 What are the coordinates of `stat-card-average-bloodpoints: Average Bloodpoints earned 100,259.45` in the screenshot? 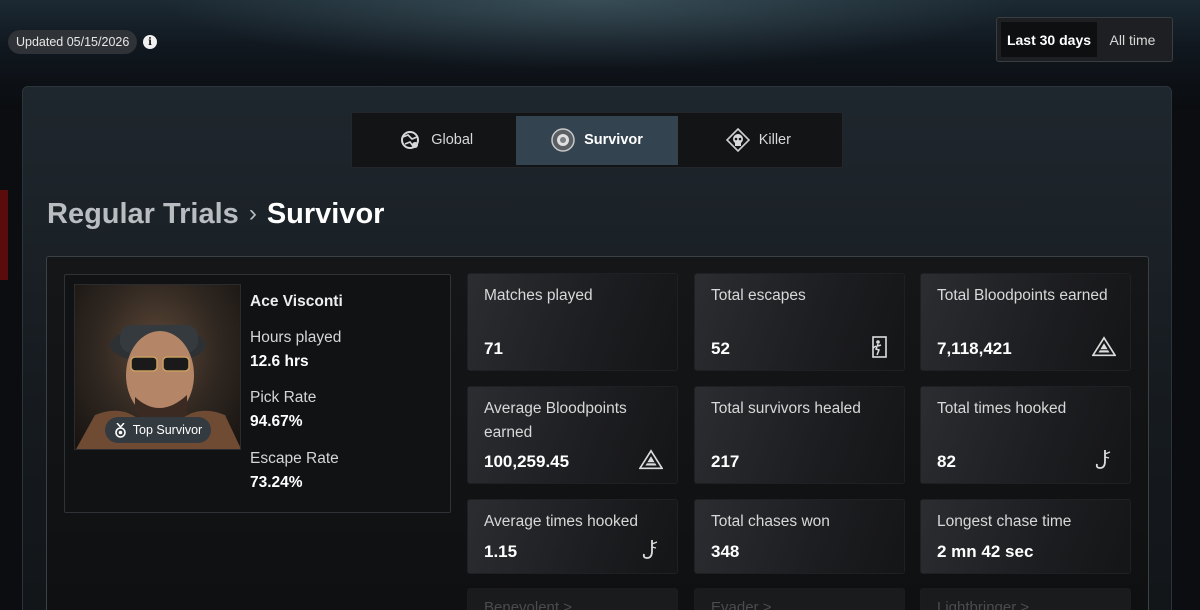 It's located at (572, 435).